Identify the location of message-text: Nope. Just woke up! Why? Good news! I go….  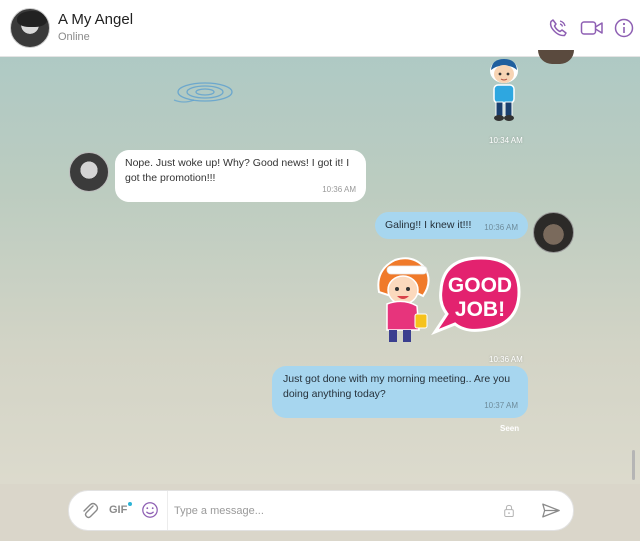
(237, 170).